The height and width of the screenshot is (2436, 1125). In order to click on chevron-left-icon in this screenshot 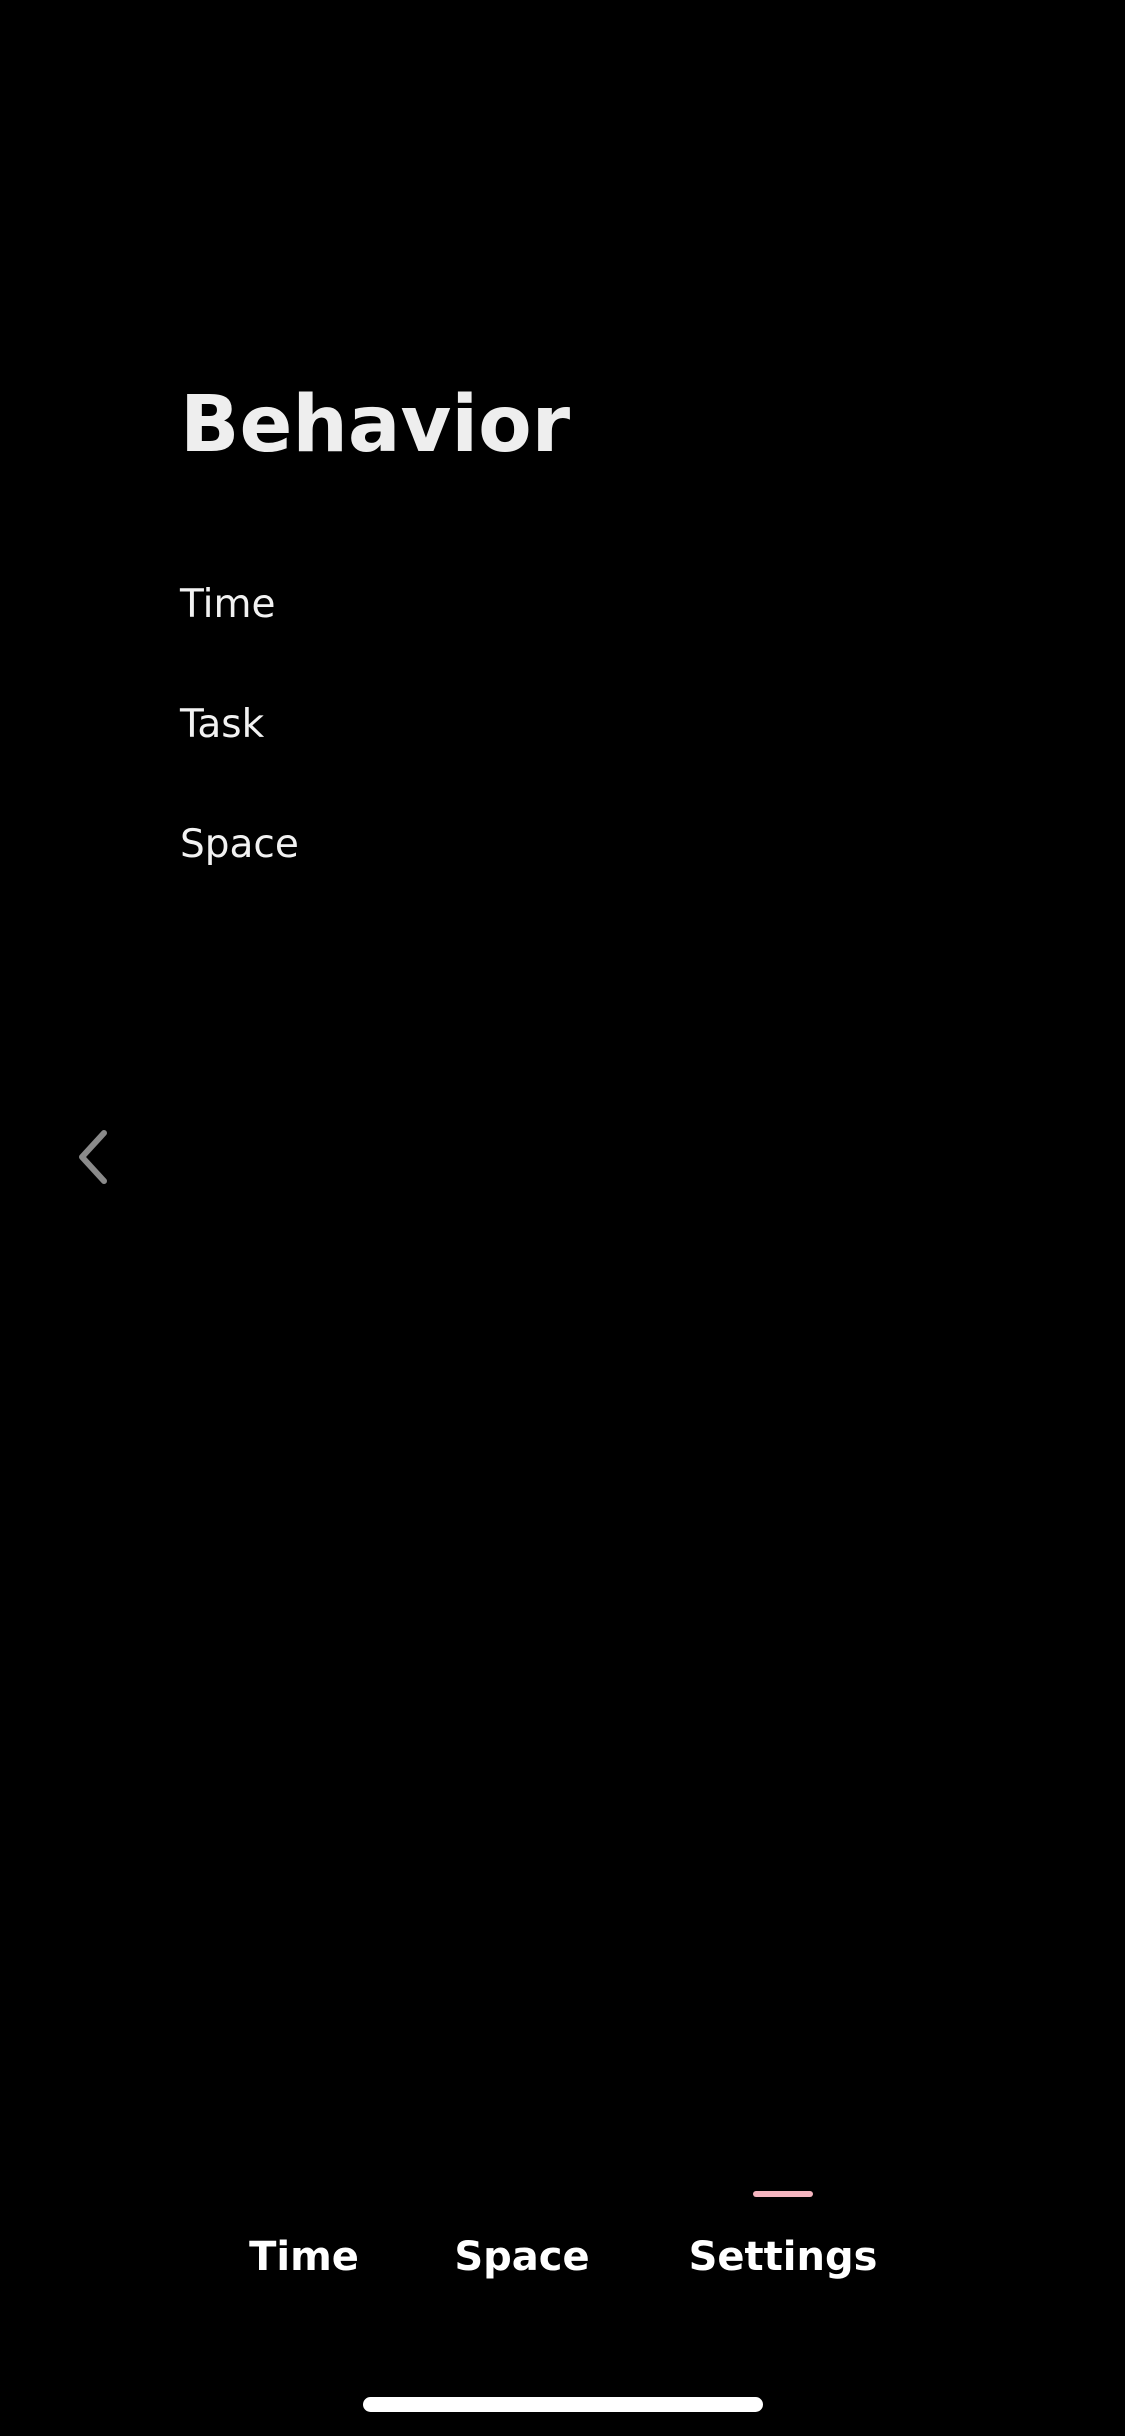, I will do `click(93, 1157)`.